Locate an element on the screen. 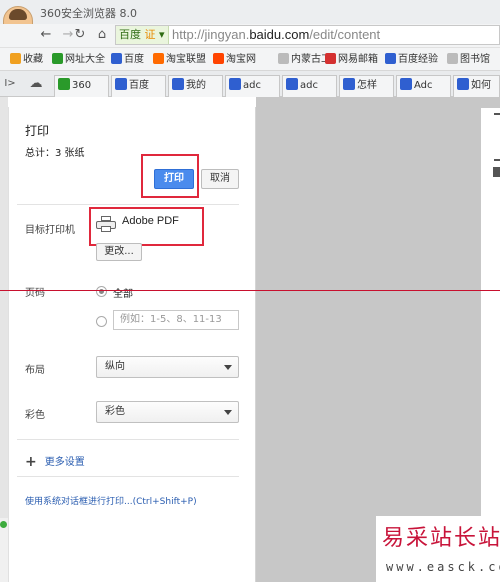 This screenshot has width=500, height=582. browser-tab: 怎样 is located at coordinates (366, 86).